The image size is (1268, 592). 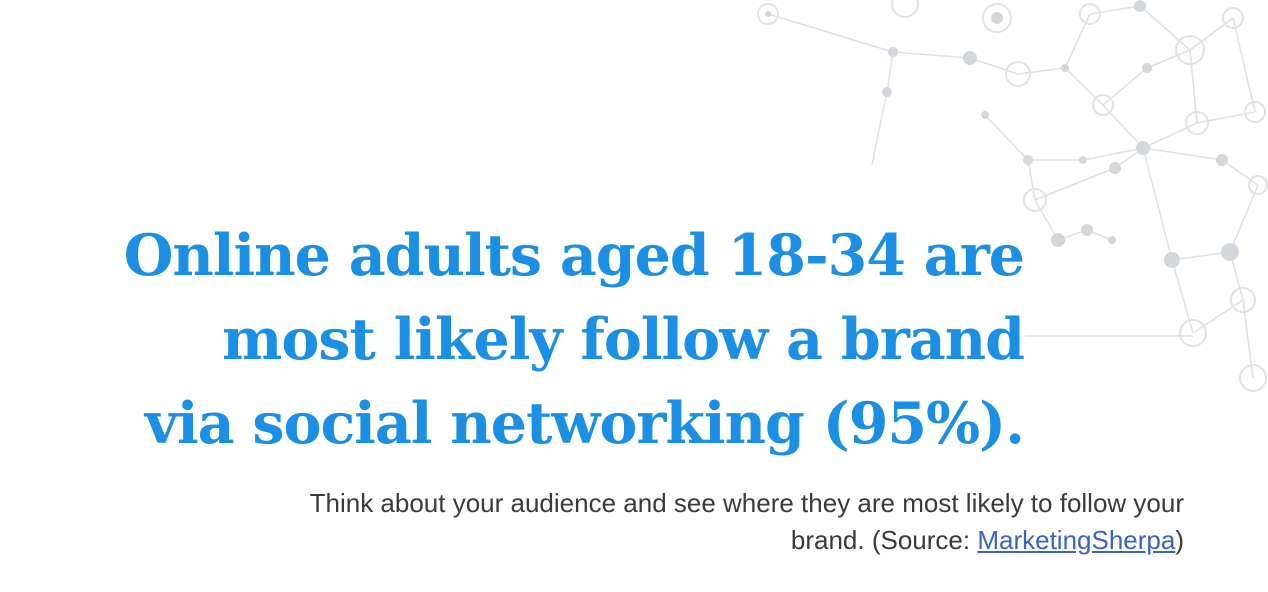 What do you see at coordinates (623, 339) in the screenshot?
I see `headline-line-2: most likely follow a brand` at bounding box center [623, 339].